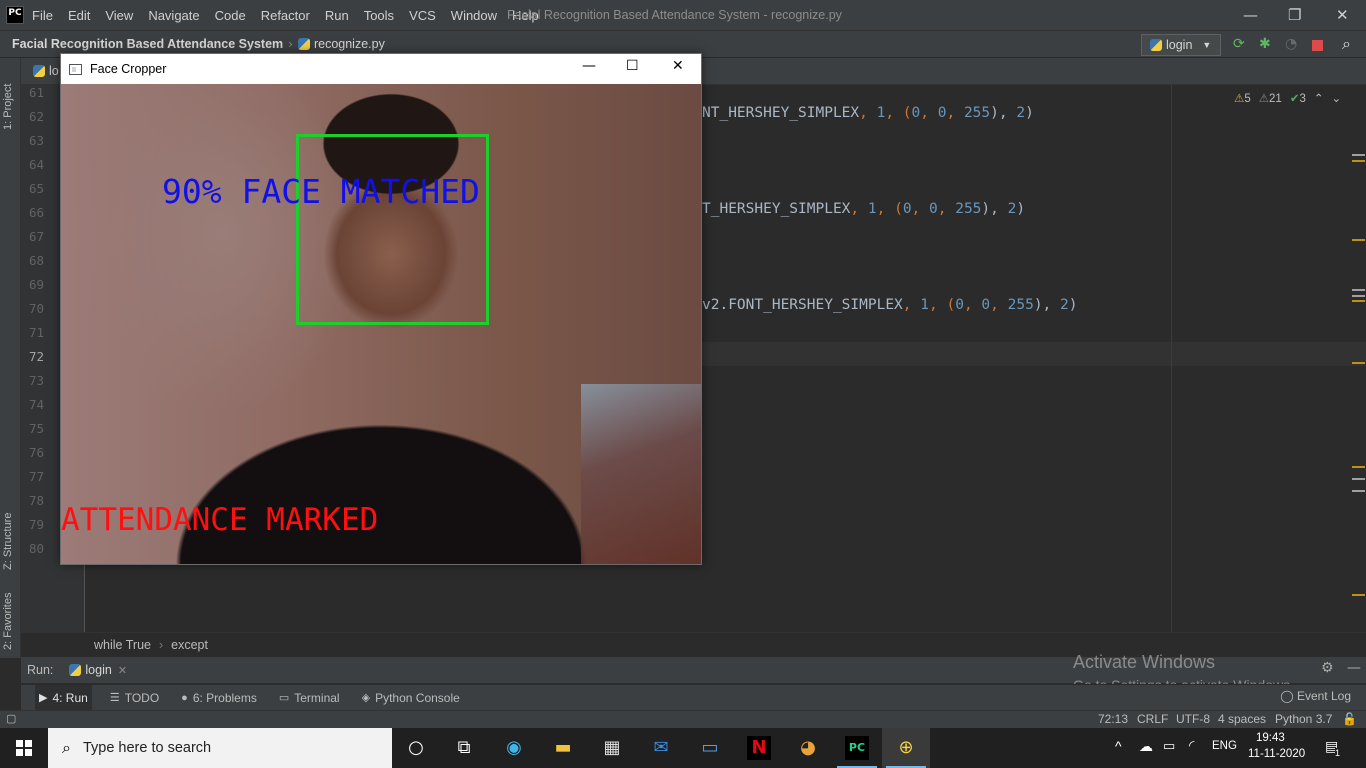  Describe the element at coordinates (40, 670) in the screenshot. I see `run-panel-label: Run:` at that location.